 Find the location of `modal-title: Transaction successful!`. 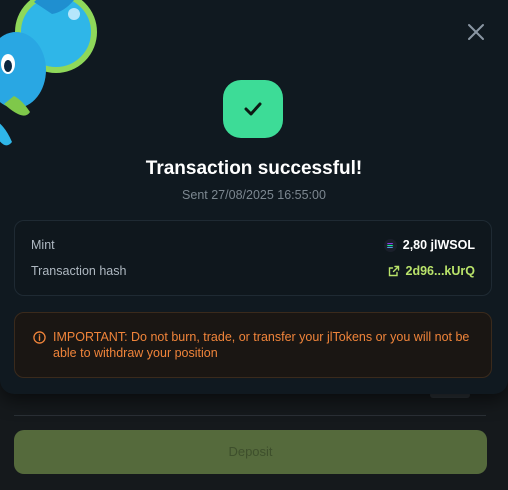

modal-title: Transaction successful! is located at coordinates (254, 168).